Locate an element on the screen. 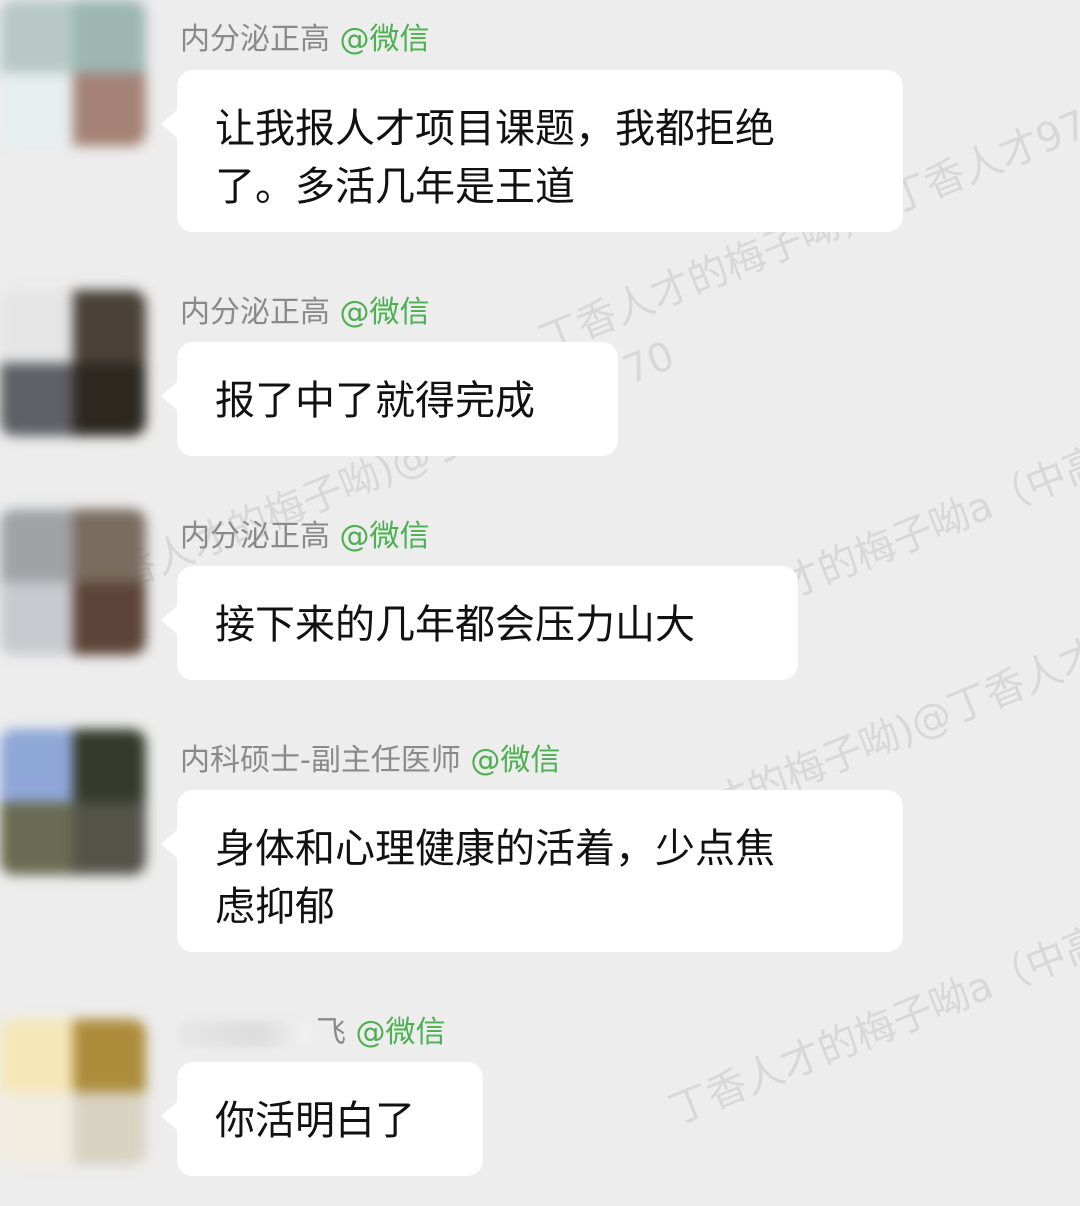 The height and width of the screenshot is (1206, 1080). message-bubble: 接下来的几年都会压力山大 is located at coordinates (479, 623).